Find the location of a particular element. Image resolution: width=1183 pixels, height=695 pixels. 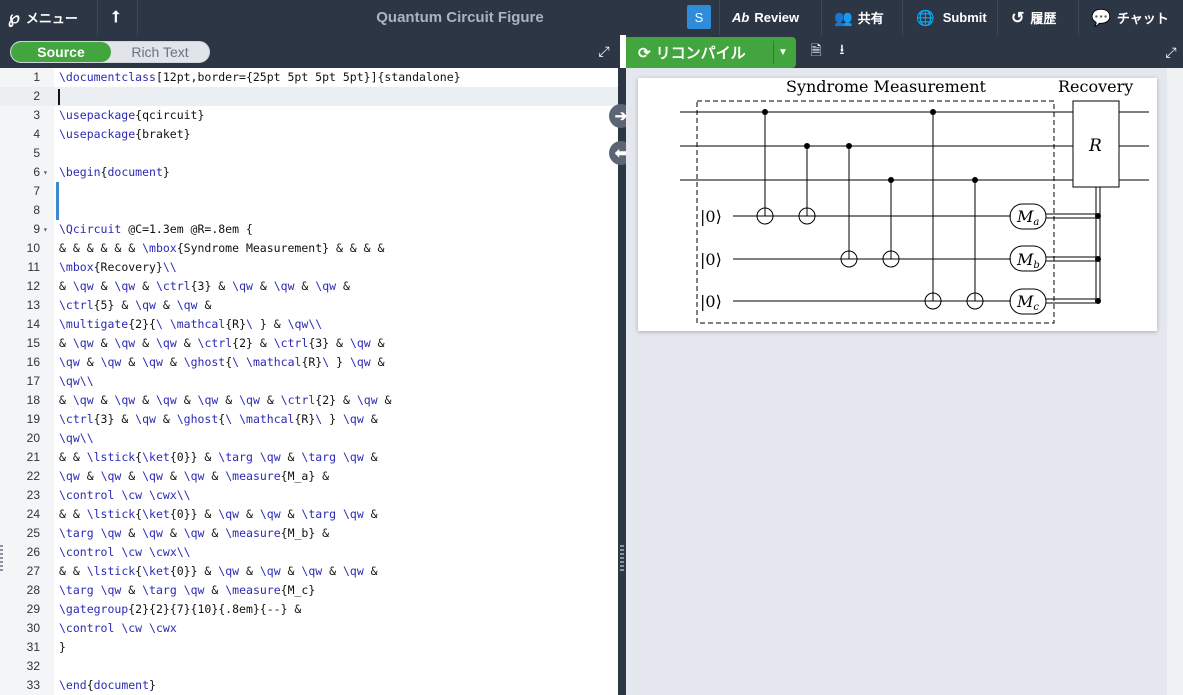

code-text: } is located at coordinates (62, 647).